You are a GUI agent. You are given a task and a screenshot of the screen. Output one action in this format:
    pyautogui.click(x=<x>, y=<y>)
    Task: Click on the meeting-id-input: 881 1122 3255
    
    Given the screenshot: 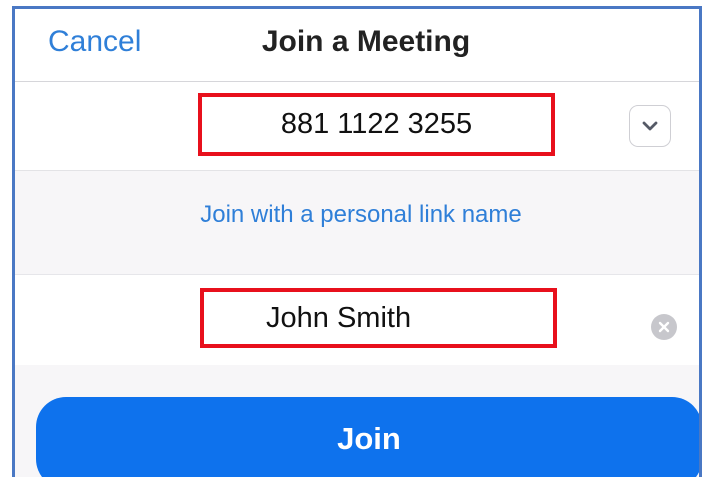 What is the action you would take?
    pyautogui.click(x=376, y=124)
    